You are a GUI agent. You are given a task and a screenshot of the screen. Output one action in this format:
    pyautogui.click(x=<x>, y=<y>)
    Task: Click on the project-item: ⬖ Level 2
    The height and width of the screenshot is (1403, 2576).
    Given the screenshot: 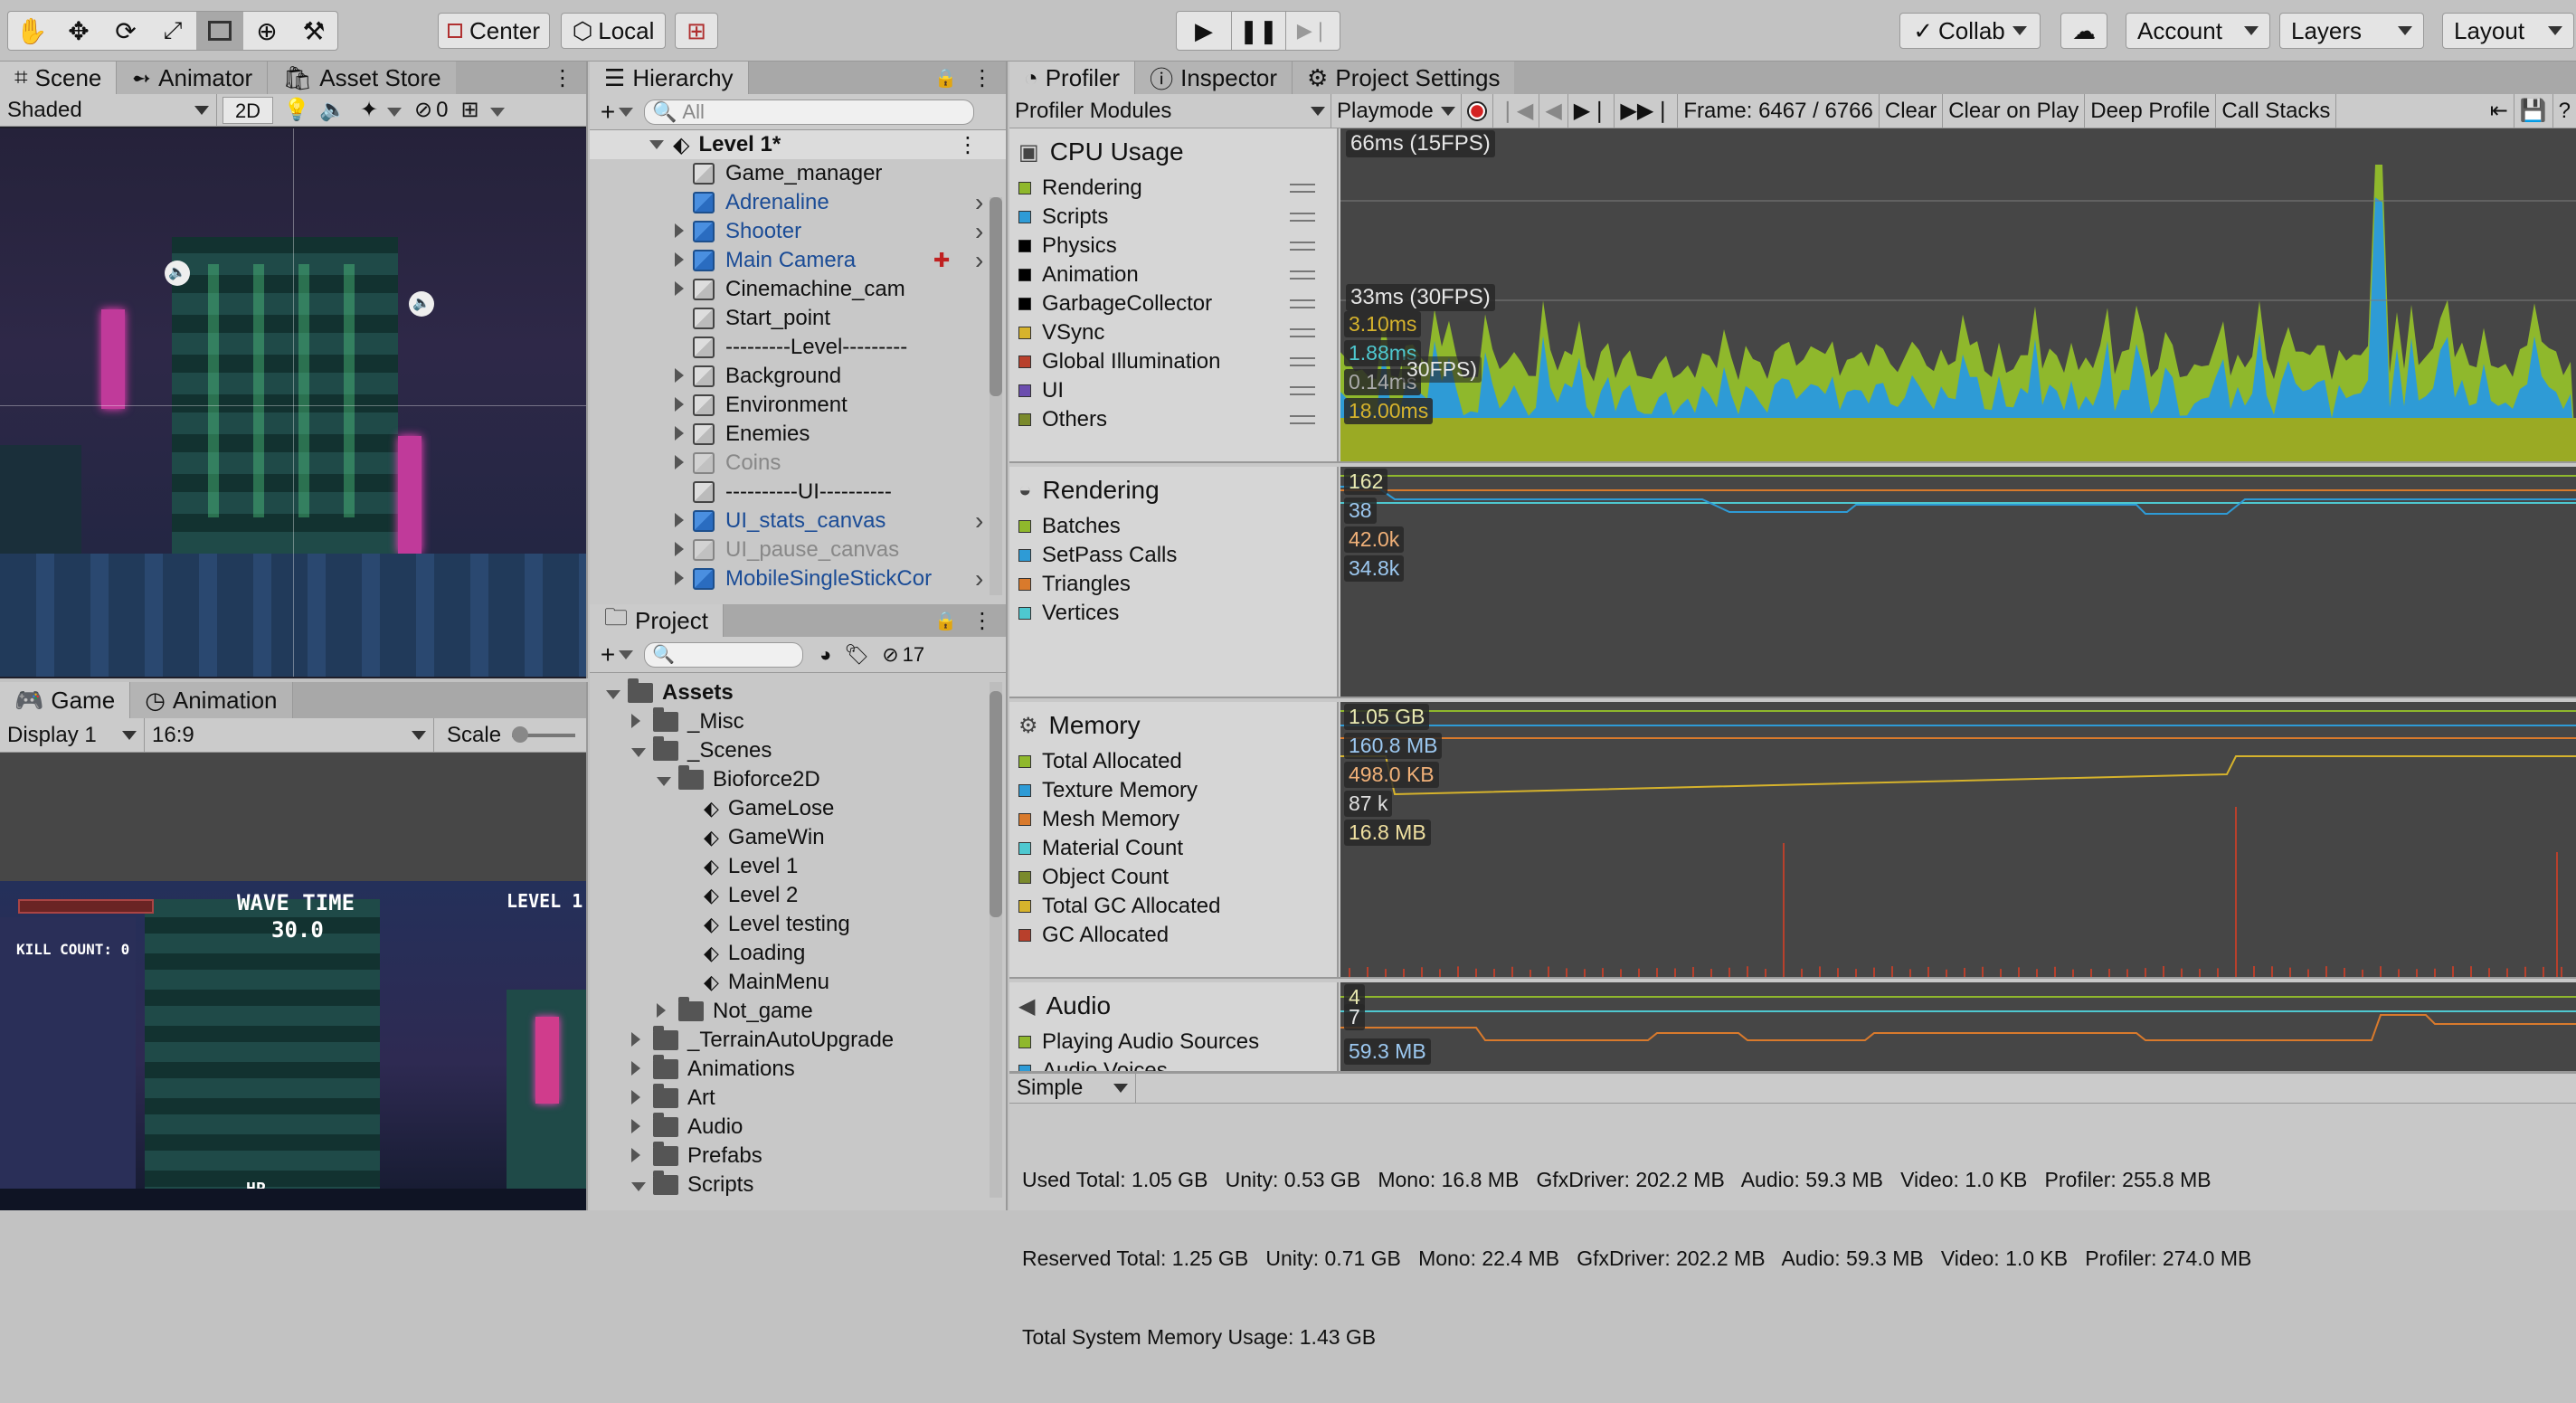 What is the action you would take?
    pyautogui.click(x=798, y=895)
    